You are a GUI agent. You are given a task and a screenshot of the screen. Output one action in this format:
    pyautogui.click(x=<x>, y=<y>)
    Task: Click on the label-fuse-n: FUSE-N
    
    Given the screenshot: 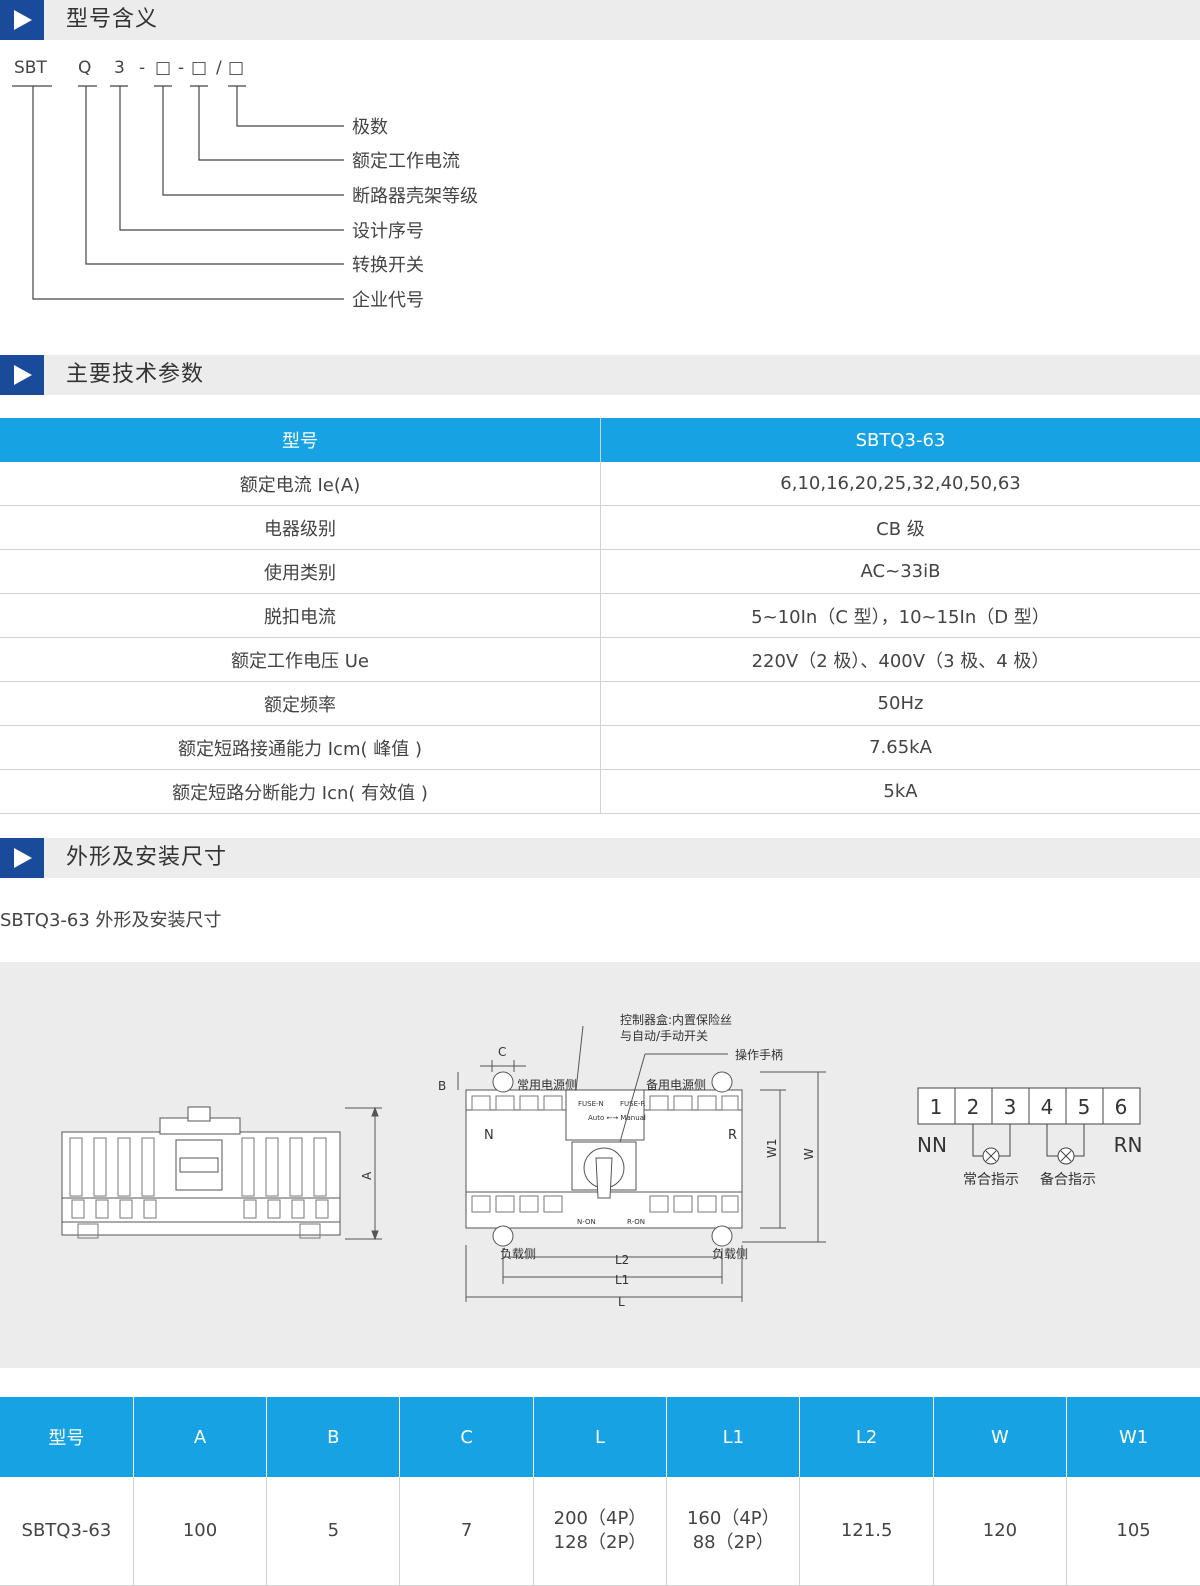 What is the action you would take?
    pyautogui.click(x=591, y=1104)
    